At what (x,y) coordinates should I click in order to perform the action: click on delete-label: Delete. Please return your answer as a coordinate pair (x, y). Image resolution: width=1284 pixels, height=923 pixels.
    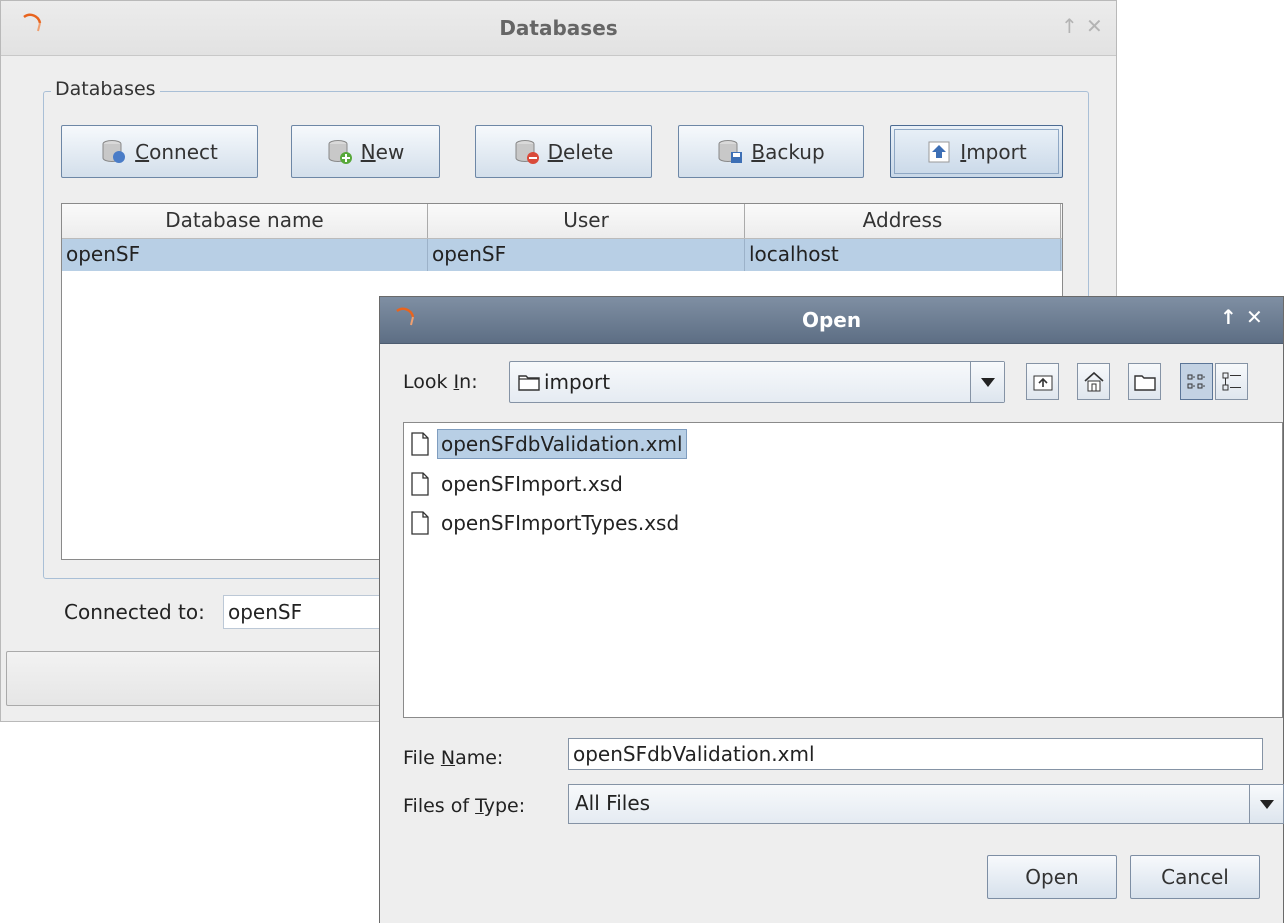
    Looking at the image, I should click on (580, 151).